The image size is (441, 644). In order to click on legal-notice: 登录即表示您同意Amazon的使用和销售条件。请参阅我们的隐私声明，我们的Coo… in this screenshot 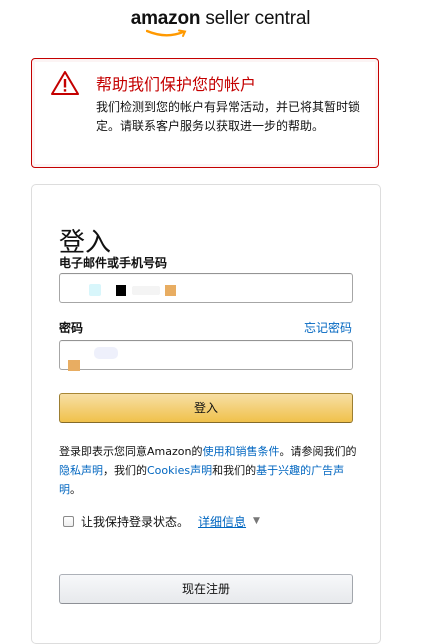, I will do `click(208, 470)`.